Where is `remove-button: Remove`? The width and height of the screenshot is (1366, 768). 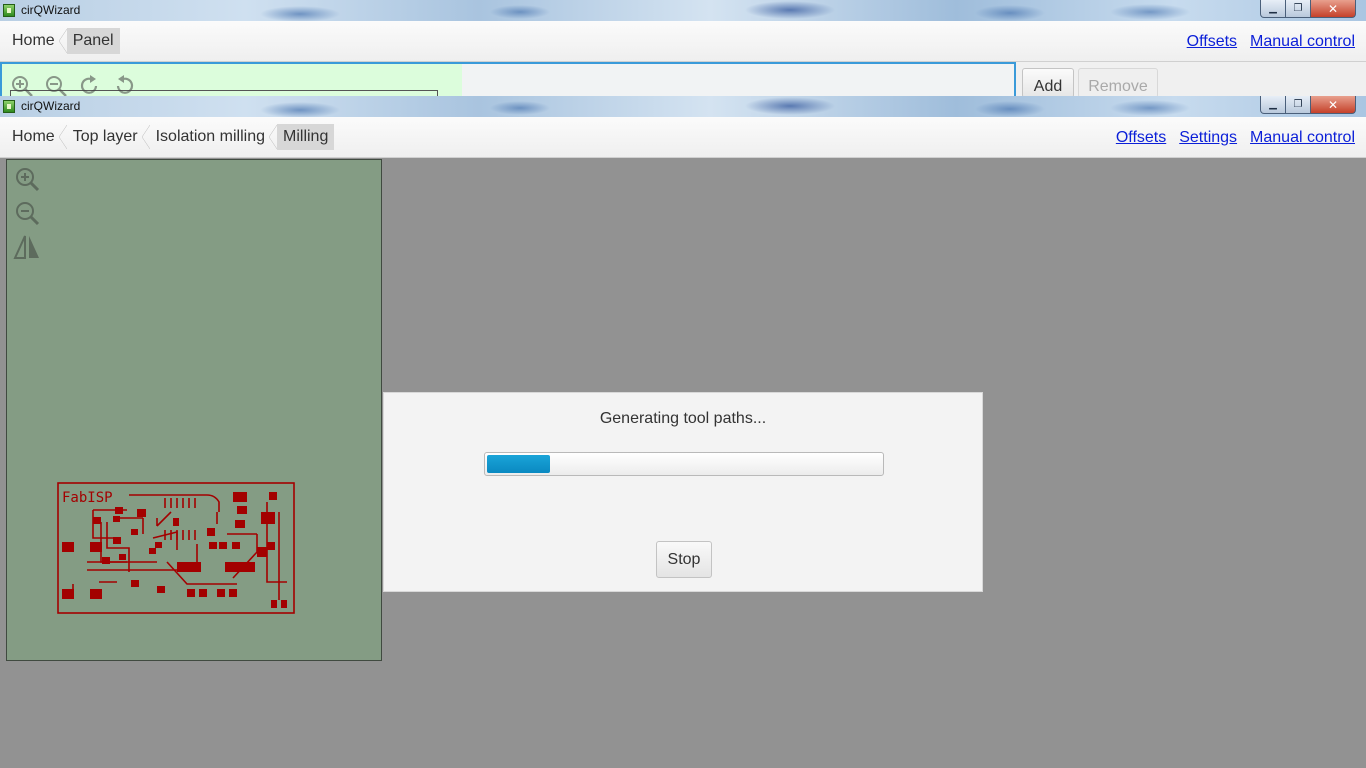
remove-button: Remove is located at coordinates (1118, 83).